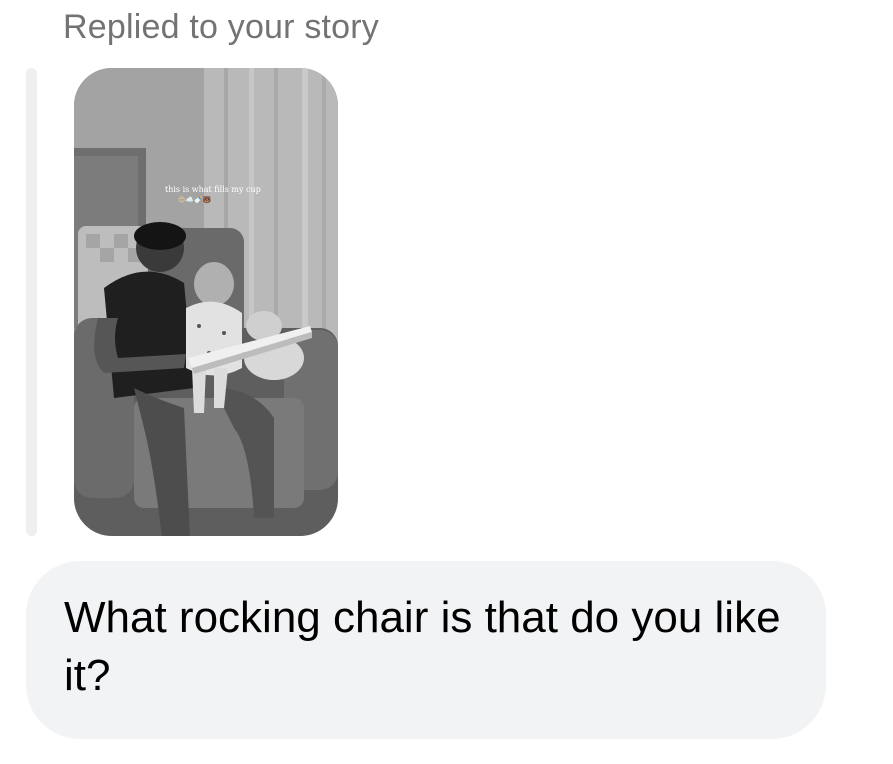 This screenshot has height=764, width=893. I want to click on reply-quote-bar, so click(31, 302).